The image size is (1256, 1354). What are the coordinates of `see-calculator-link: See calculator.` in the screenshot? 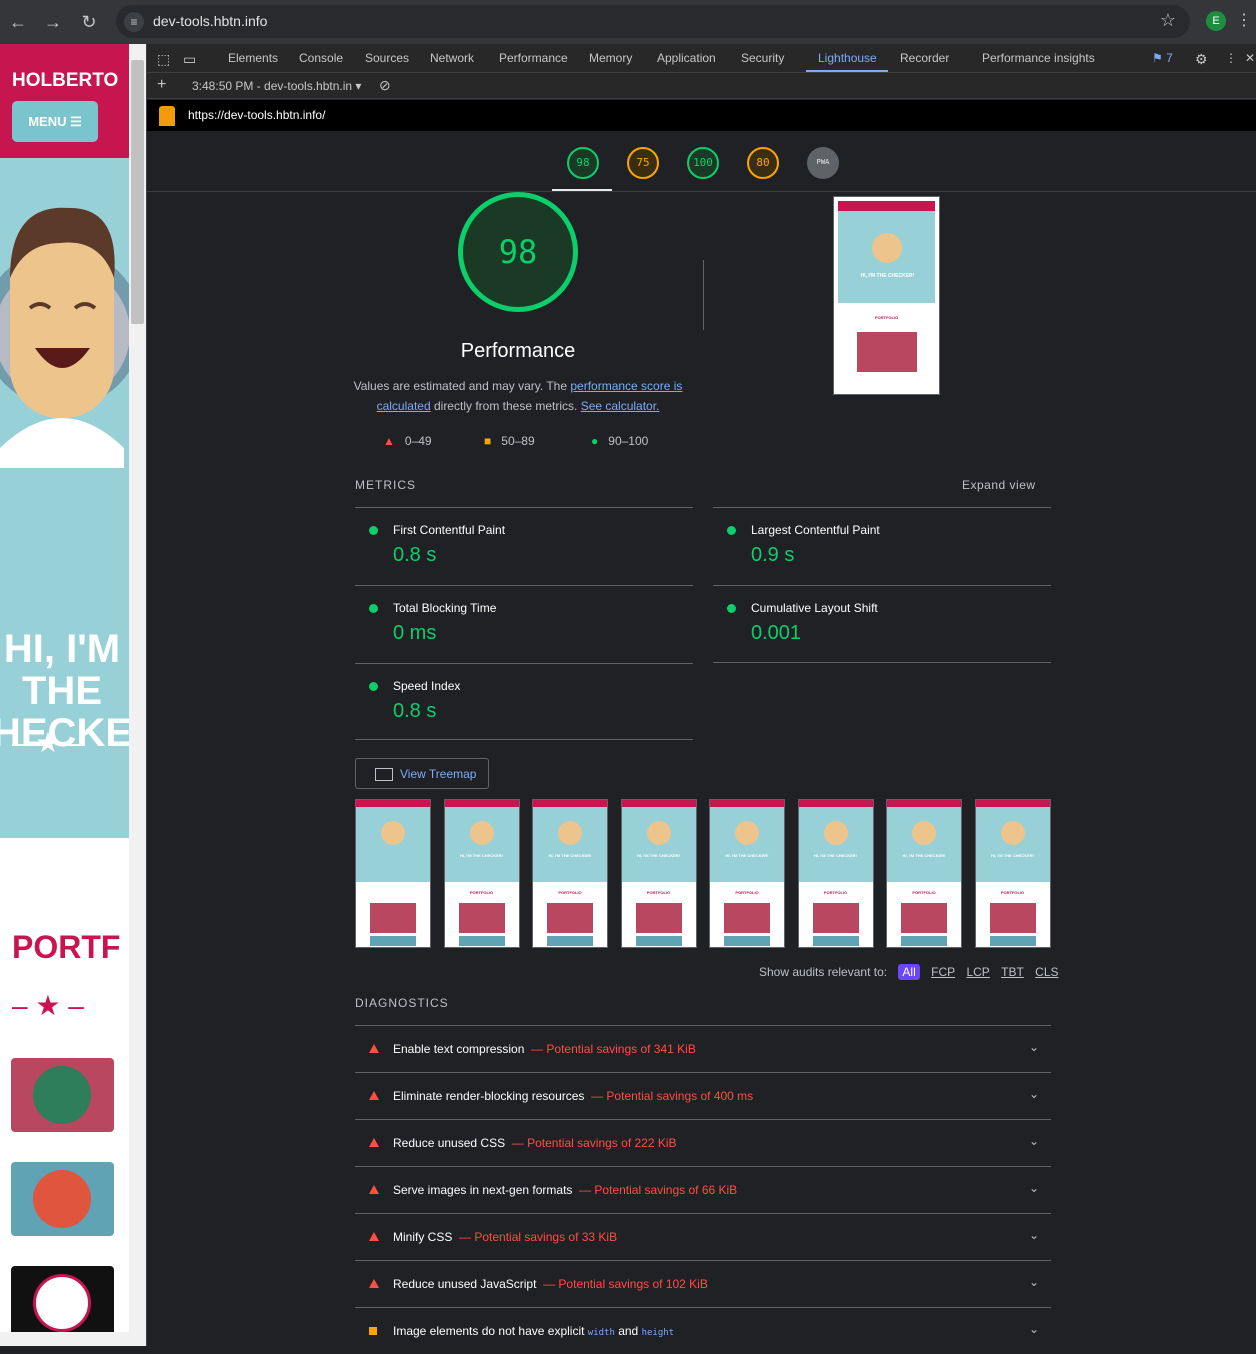 It's located at (620, 406).